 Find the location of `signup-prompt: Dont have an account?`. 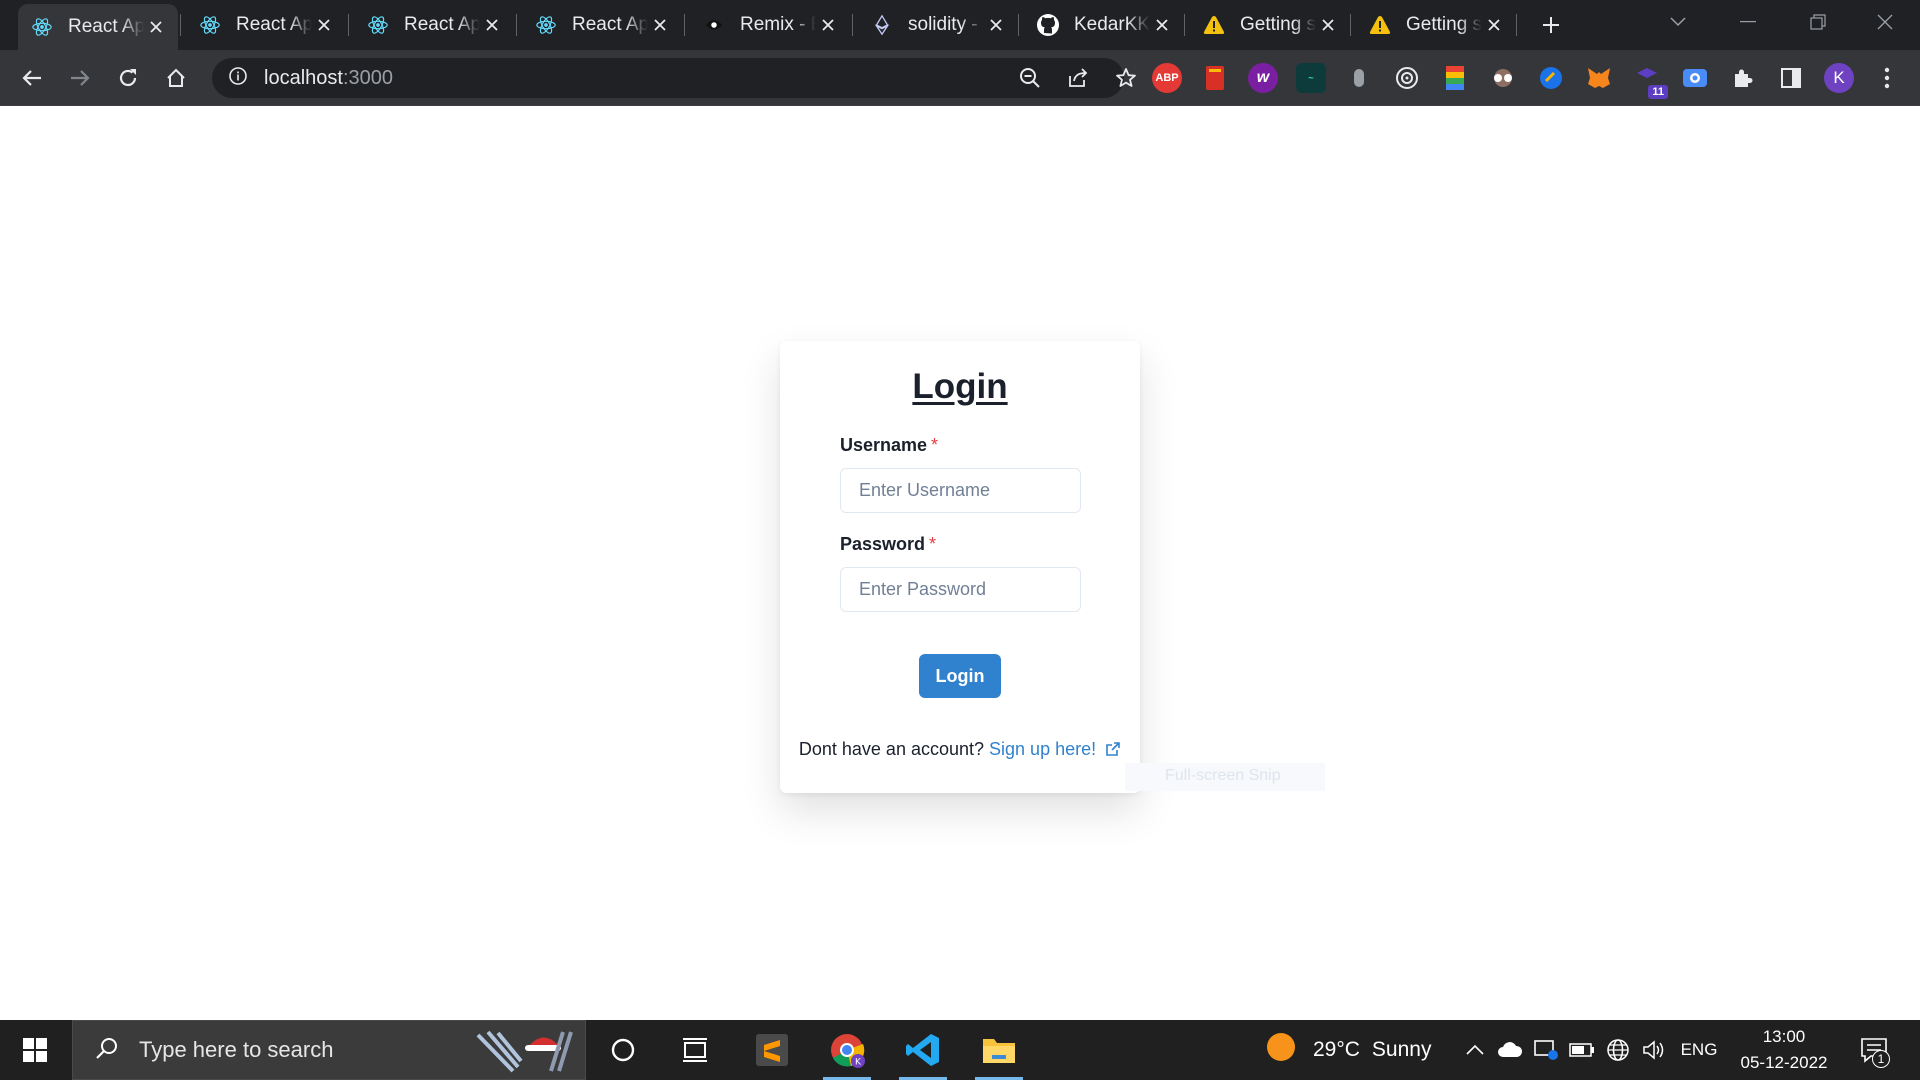

signup-prompt: Dont have an account? is located at coordinates (891, 749).